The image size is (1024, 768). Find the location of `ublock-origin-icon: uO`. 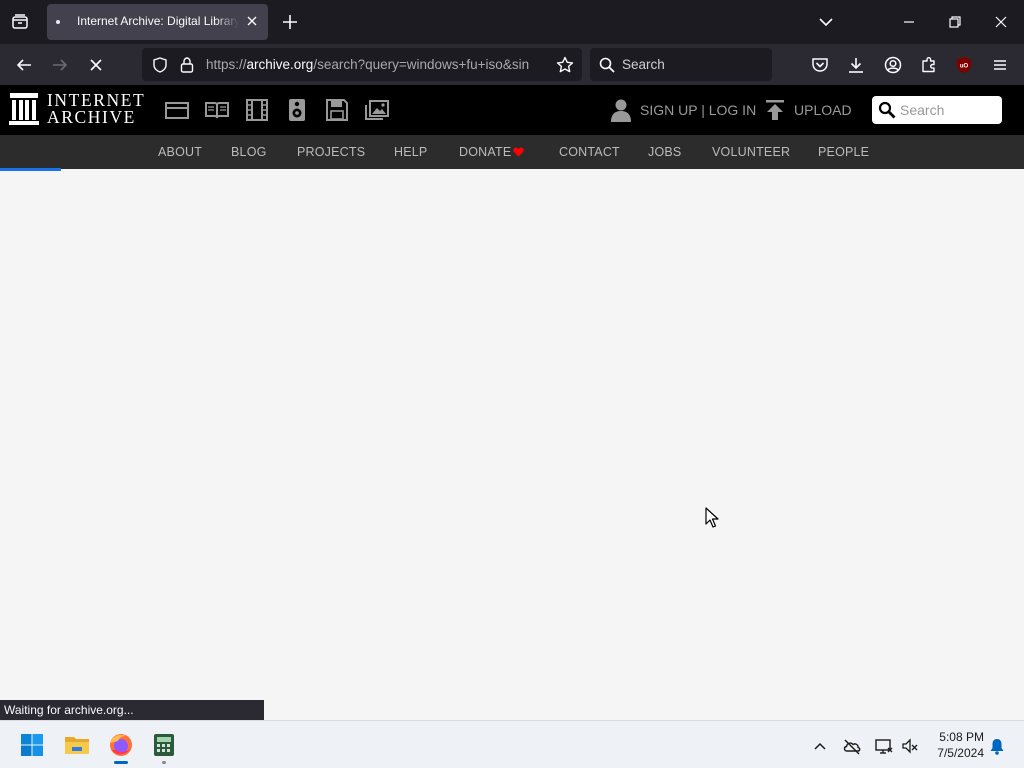

ublock-origin-icon: uO is located at coordinates (964, 65).